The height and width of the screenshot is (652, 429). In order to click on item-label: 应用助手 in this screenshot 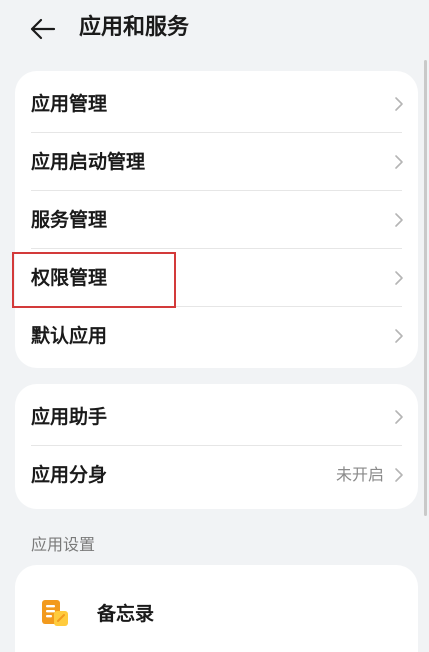, I will do `click(69, 417)`.